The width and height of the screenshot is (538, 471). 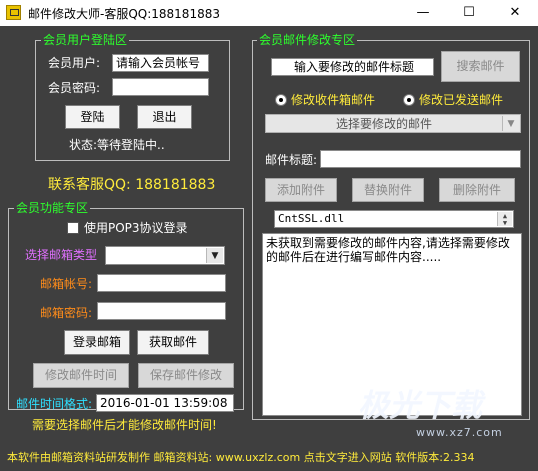 I want to click on pop3-checkbox, so click(x=73, y=228).